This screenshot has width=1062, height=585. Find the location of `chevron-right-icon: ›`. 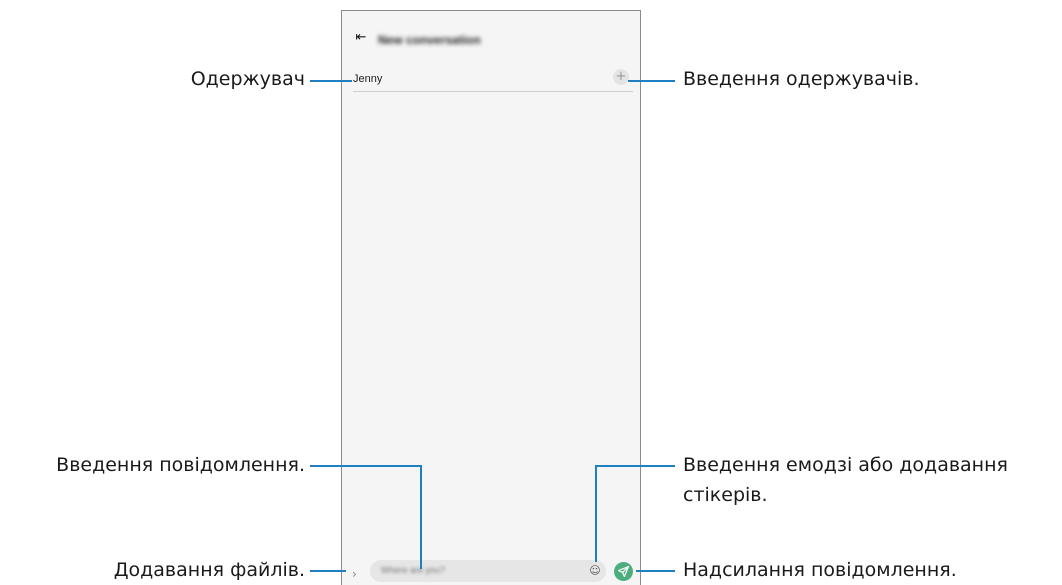

chevron-right-icon: › is located at coordinates (354, 574).